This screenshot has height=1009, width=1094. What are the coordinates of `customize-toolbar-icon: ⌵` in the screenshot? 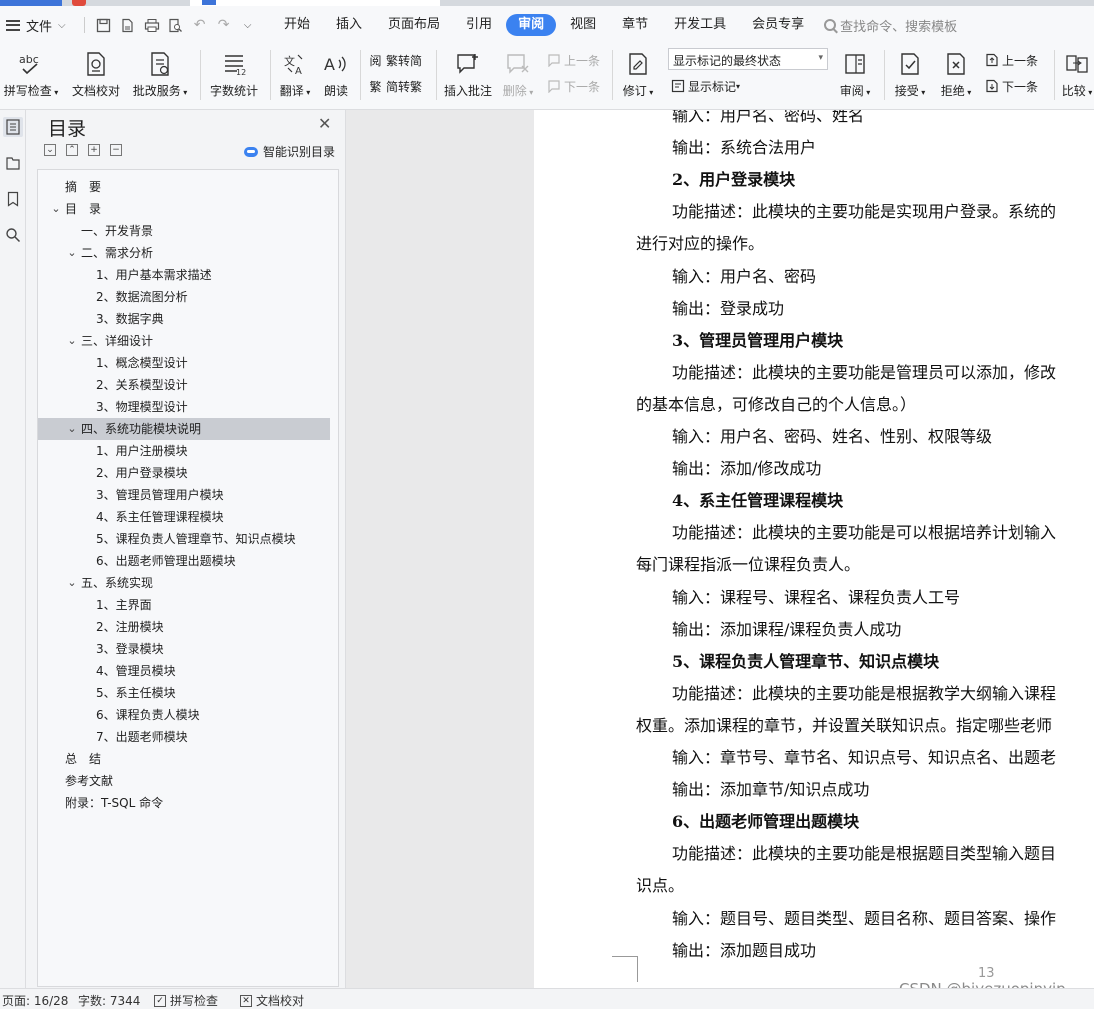 It's located at (248, 25).